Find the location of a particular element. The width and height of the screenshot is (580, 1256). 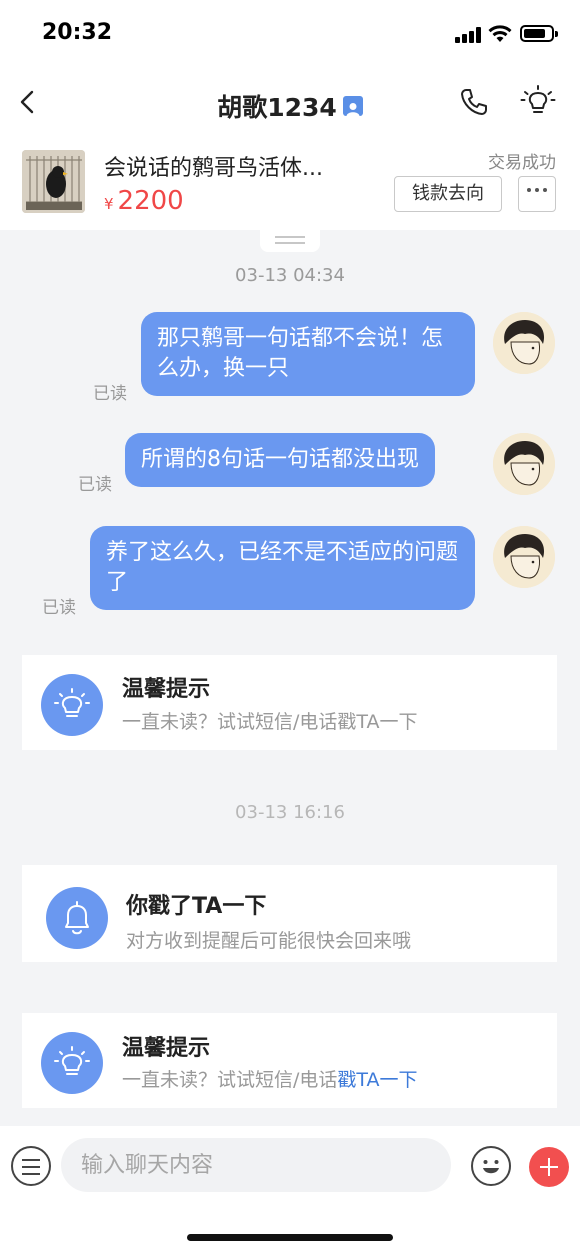

product-price: ¥2200 is located at coordinates (144, 201).